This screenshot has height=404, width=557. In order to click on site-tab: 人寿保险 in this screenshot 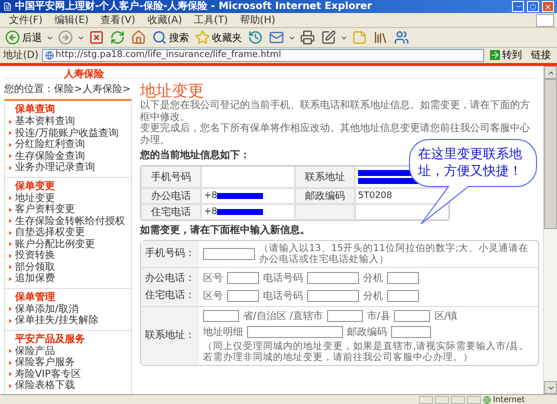, I will do `click(84, 74)`.